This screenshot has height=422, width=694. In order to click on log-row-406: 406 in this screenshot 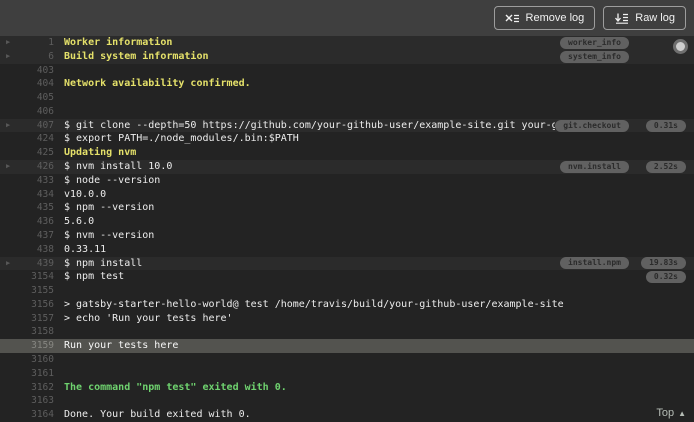, I will do `click(347, 112)`.